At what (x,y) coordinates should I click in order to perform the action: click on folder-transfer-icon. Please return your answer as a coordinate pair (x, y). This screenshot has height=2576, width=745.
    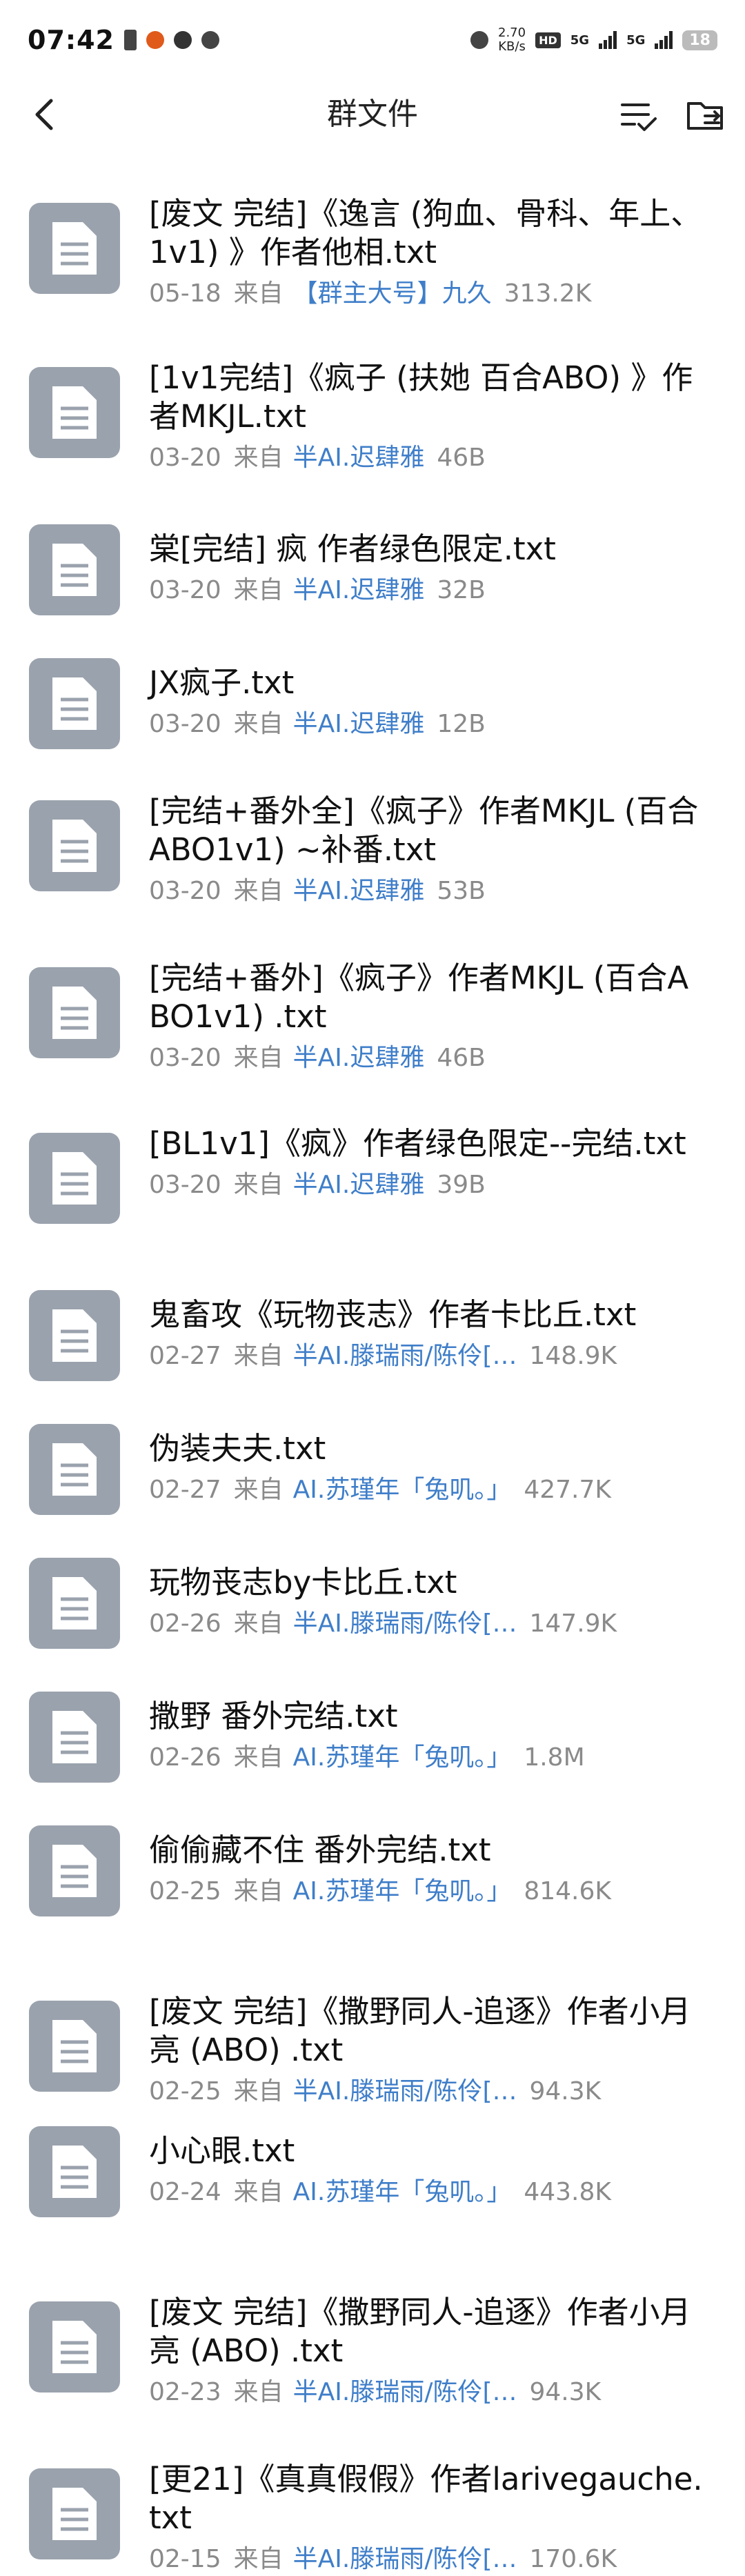
    Looking at the image, I should click on (705, 116).